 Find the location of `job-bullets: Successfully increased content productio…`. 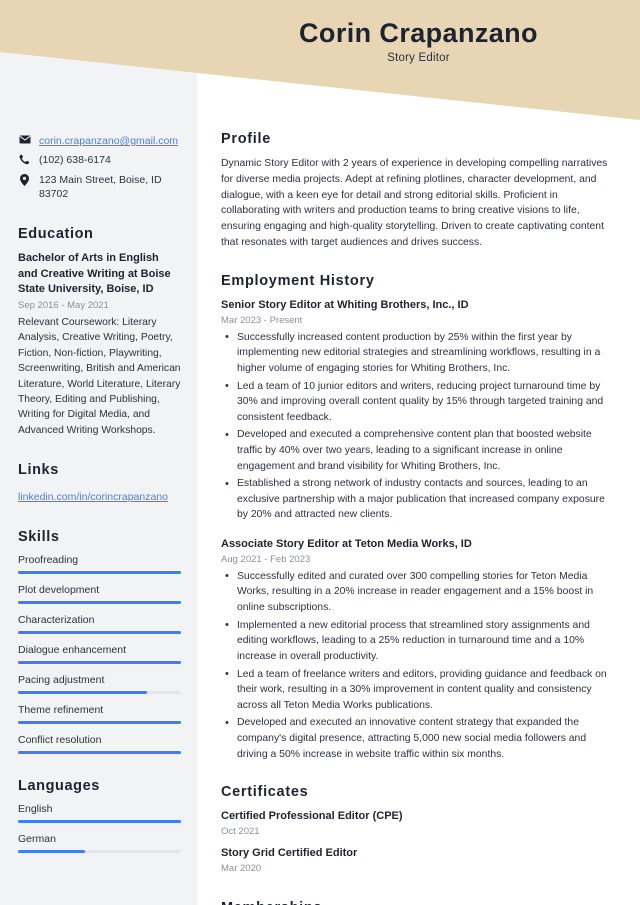

job-bullets: Successfully increased content productio… is located at coordinates (418, 426).